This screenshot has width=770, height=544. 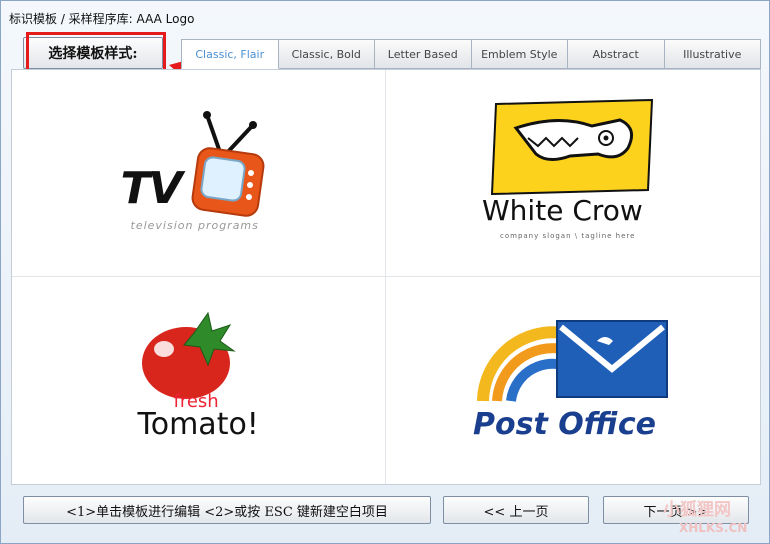 I want to click on edit-hint-button: <1>单击模板进行编辑 <2>或按 ESC 键新建空白项目, so click(x=227, y=510).